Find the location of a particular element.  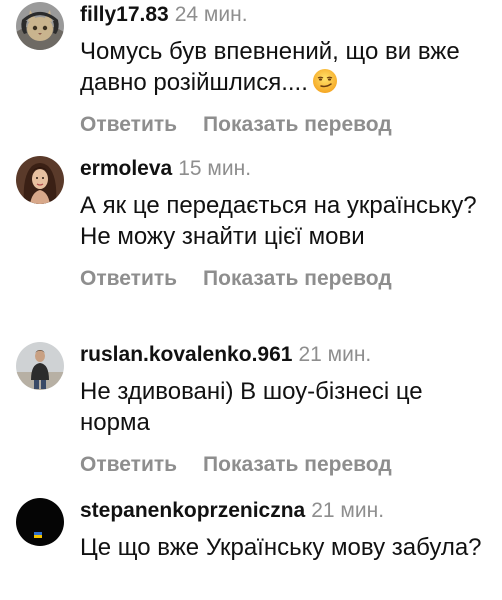

comment-text: Не здивовані) В шоу-бізнесі це норма is located at coordinates (251, 407).